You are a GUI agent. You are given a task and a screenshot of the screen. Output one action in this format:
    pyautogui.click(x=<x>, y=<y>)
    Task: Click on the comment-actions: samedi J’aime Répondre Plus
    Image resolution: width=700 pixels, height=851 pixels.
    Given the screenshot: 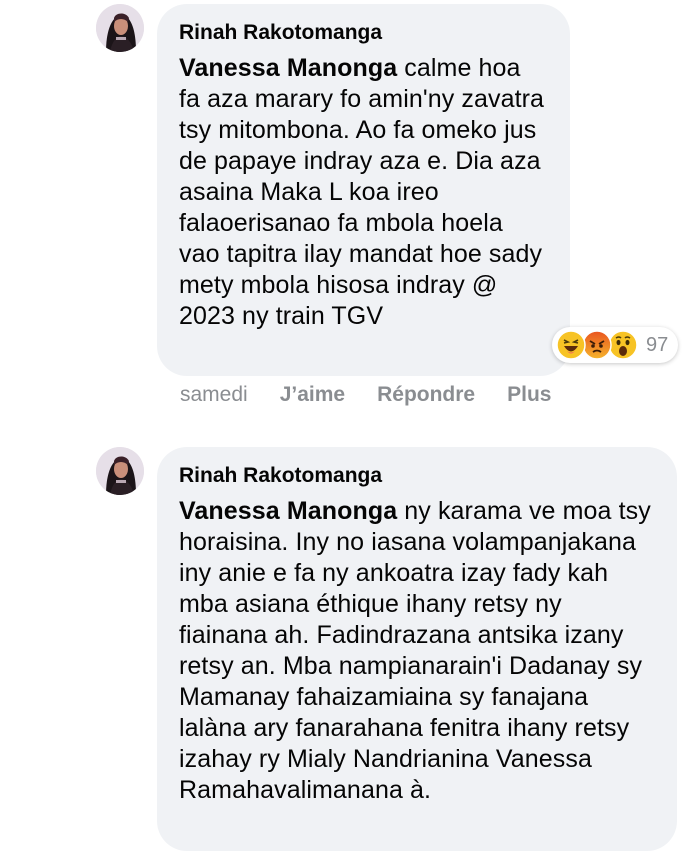 What is the action you would take?
    pyautogui.click(x=381, y=395)
    